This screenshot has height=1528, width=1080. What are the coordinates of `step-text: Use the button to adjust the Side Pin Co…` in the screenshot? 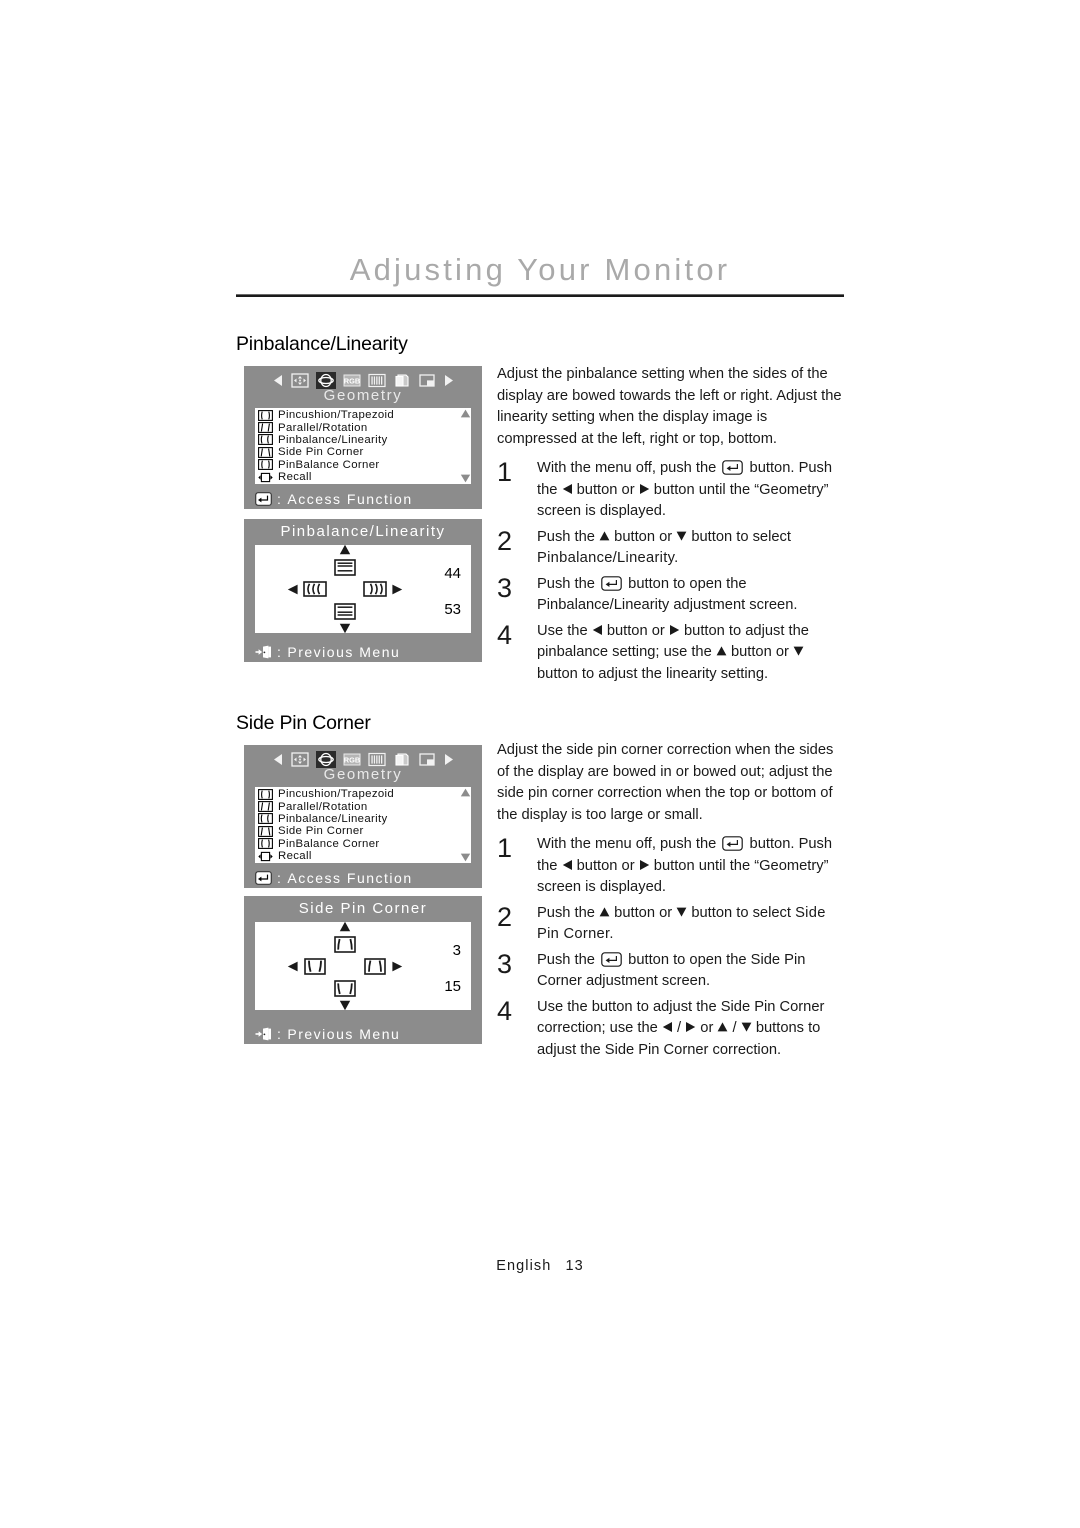 It's located at (691, 1029).